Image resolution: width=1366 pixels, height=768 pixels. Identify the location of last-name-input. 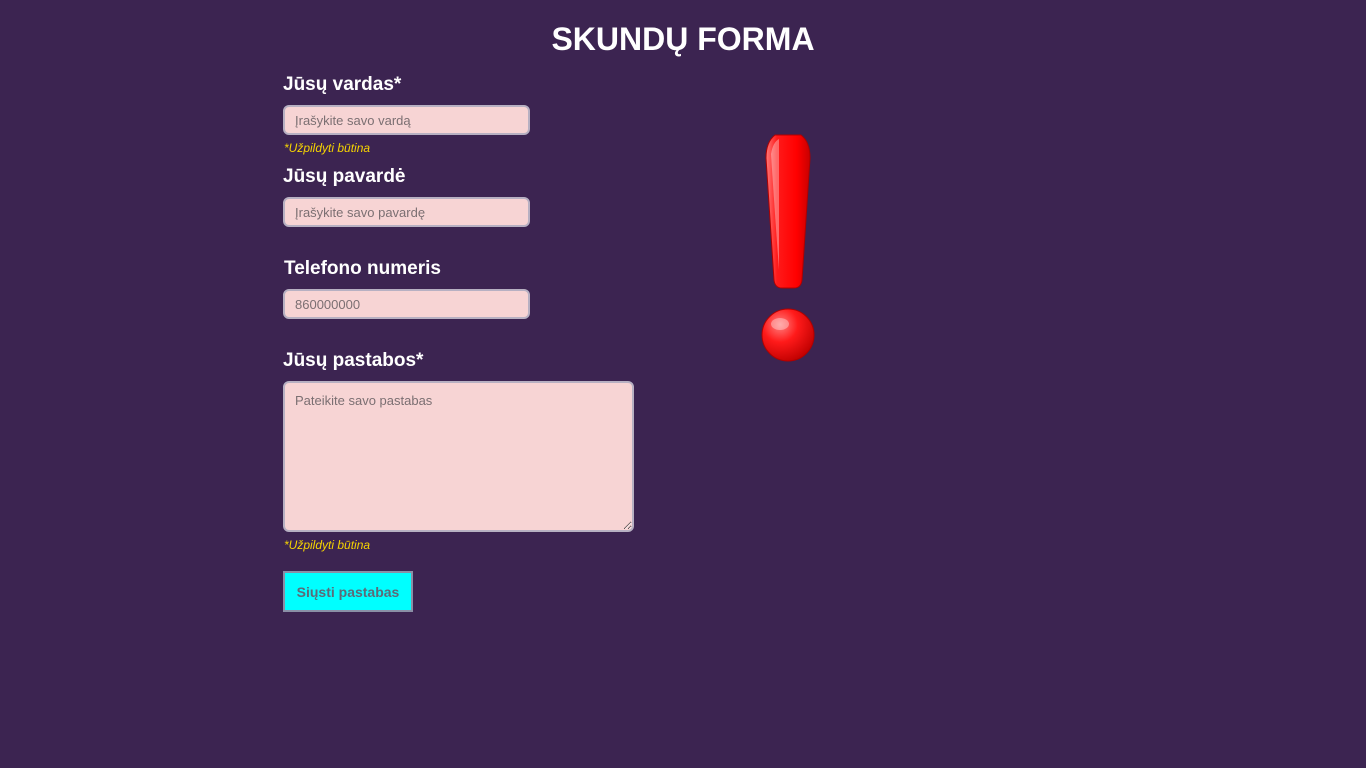
(406, 212).